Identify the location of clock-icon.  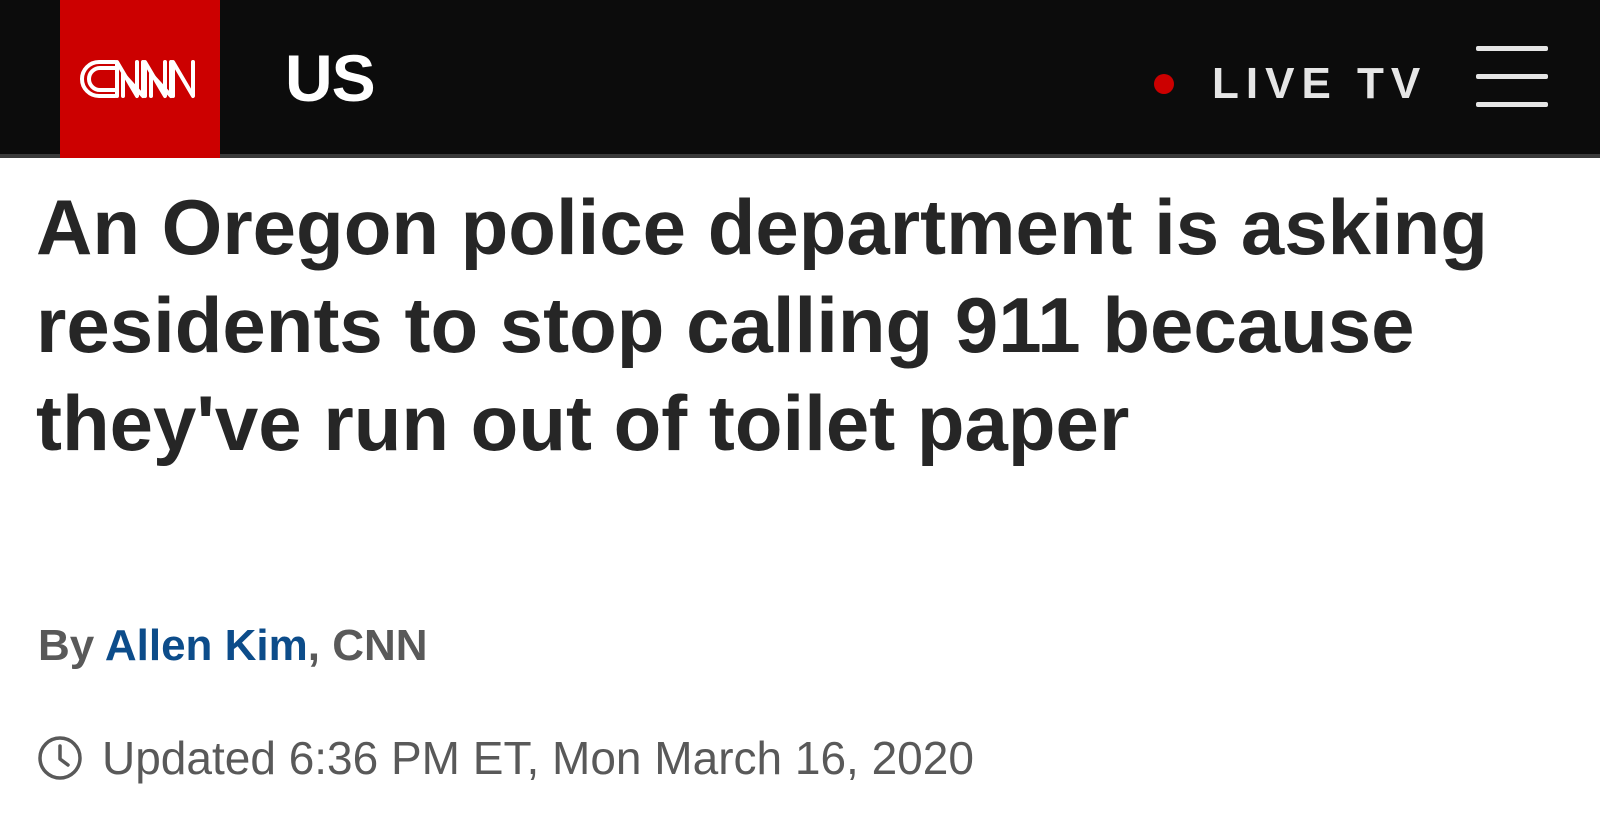
(60, 758).